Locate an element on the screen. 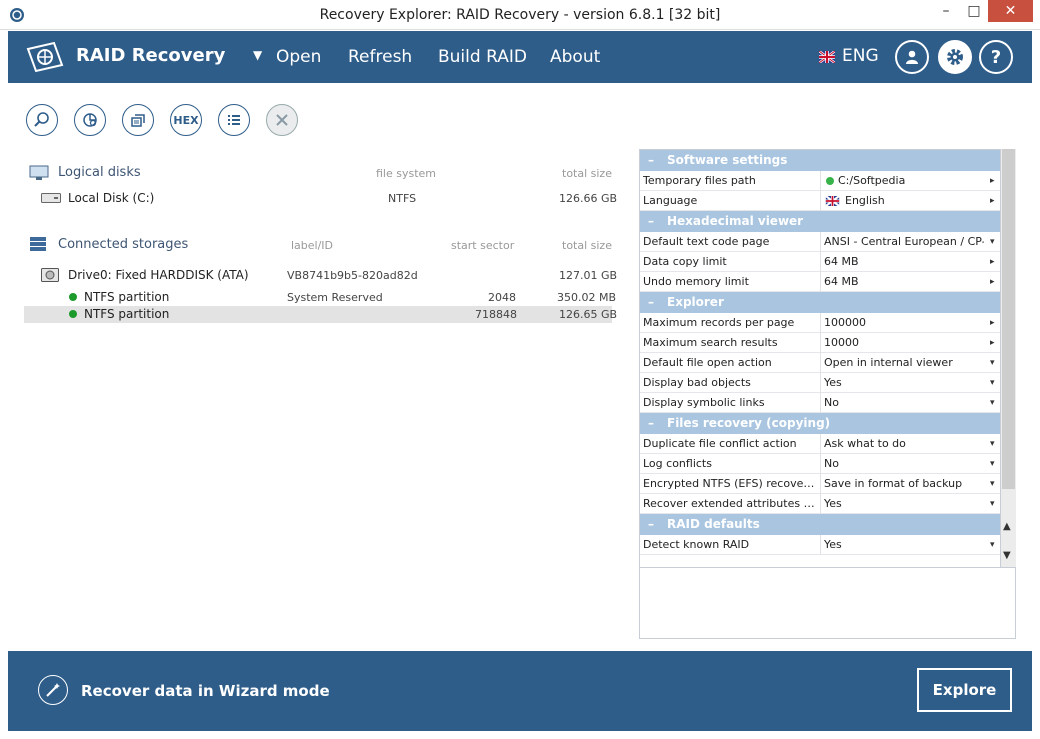 Image resolution: width=1040 pixels, height=739 pixels. settings-button is located at coordinates (955, 57).